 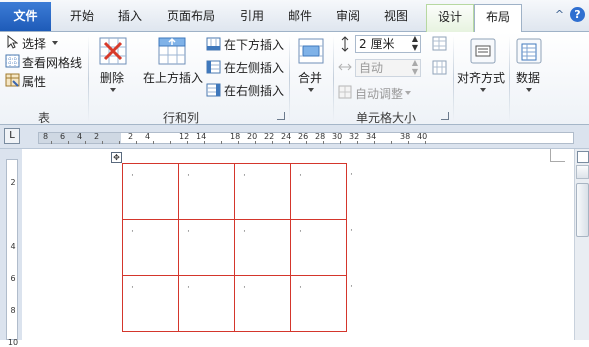 What do you see at coordinates (97, 136) in the screenshot?
I see `ruler-number: 2` at bounding box center [97, 136].